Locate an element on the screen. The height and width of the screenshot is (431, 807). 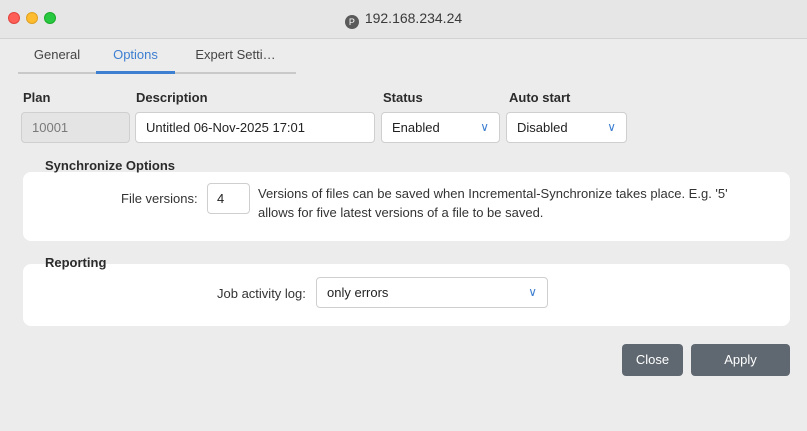
tab-options: Options is located at coordinates (135, 56).